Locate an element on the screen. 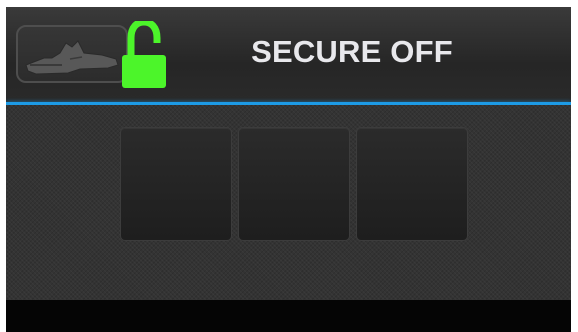 This screenshot has height=332, width=578. page-title: SECURE OFF is located at coordinates (352, 51).